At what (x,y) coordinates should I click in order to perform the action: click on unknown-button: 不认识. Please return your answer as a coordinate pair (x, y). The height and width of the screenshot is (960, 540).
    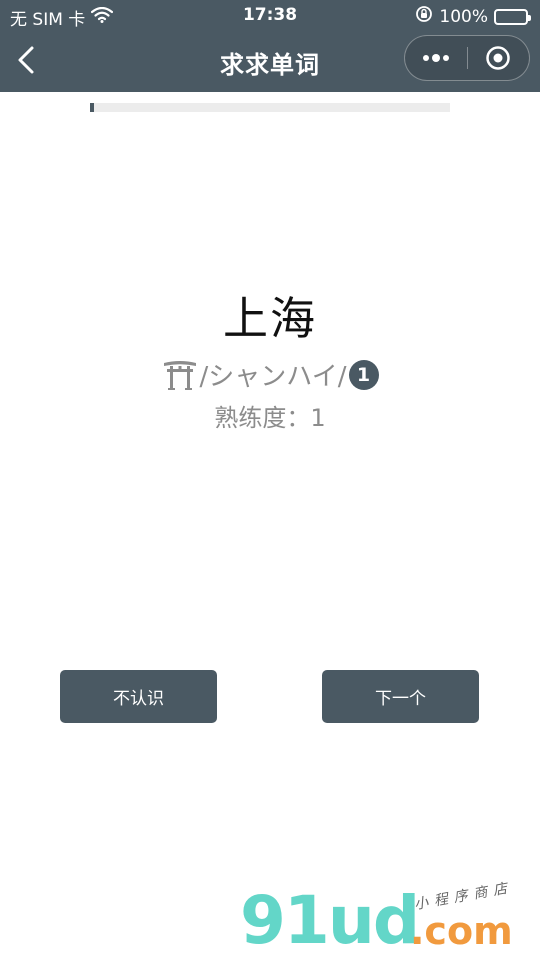
    Looking at the image, I should click on (138, 696).